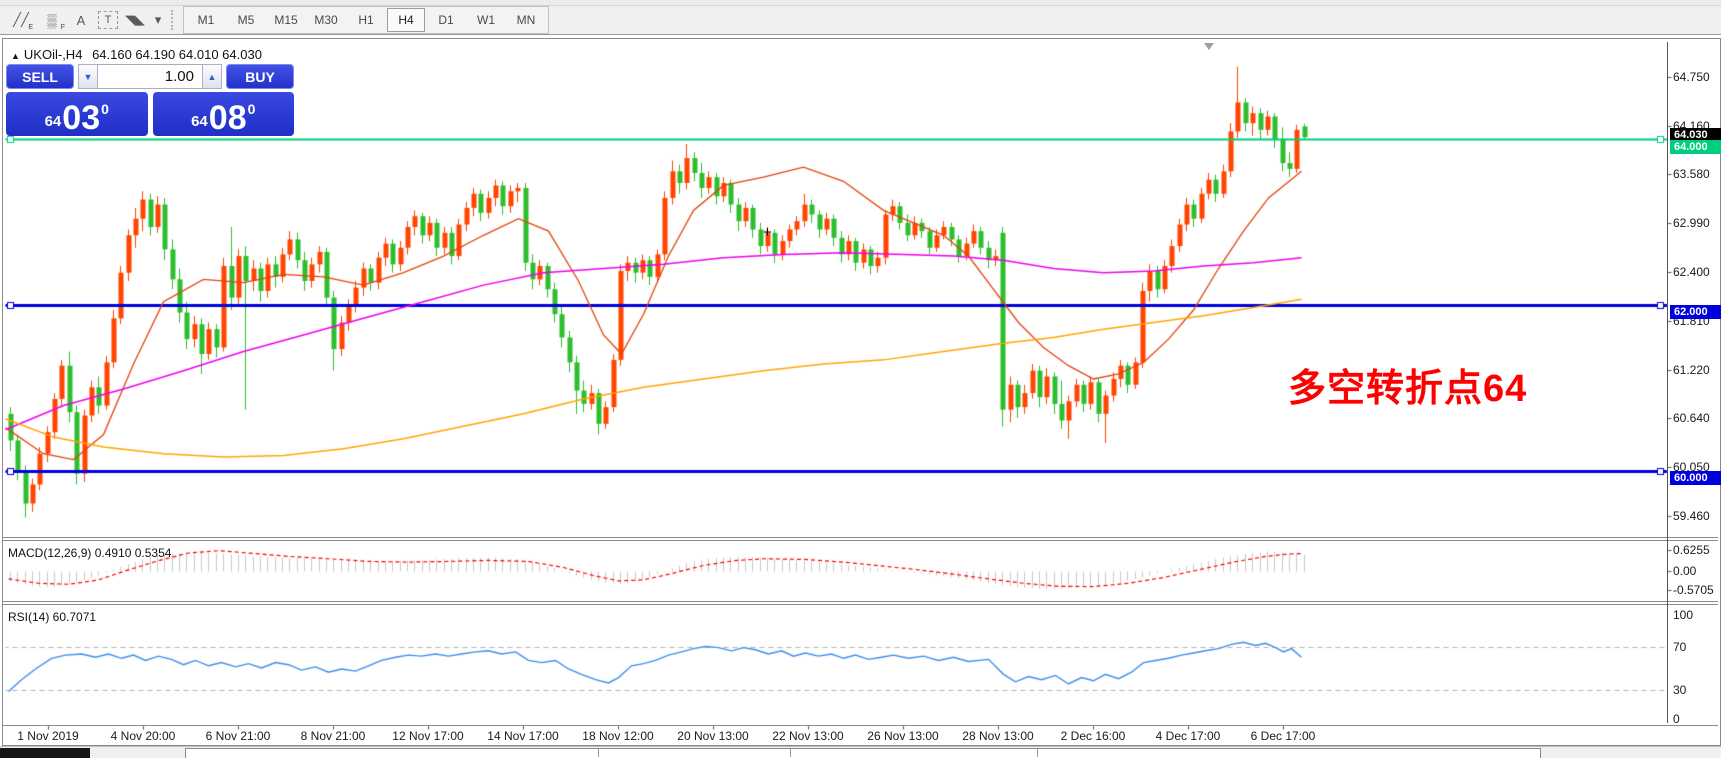 Image resolution: width=1721 pixels, height=758 pixels. I want to click on price-axis-label: 62.400, so click(1691, 272).